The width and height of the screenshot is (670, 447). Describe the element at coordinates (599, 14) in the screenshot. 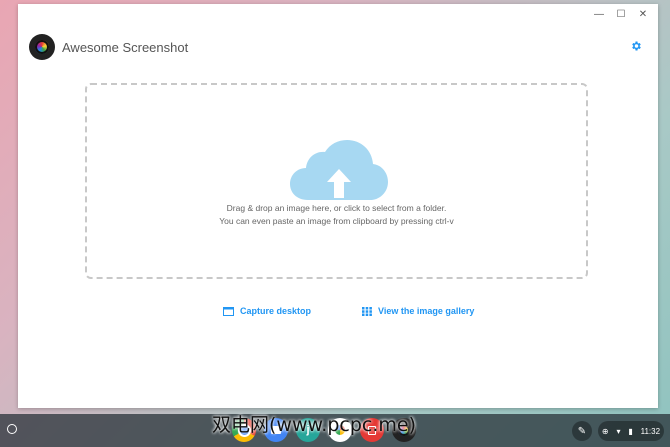

I see `minimize-button: —` at that location.